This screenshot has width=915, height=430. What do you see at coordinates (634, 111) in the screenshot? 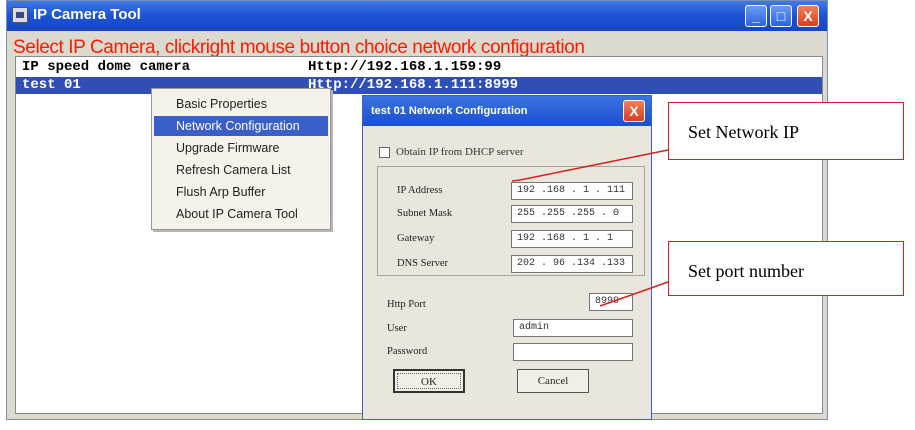
I see `dialog-close-button: X` at bounding box center [634, 111].